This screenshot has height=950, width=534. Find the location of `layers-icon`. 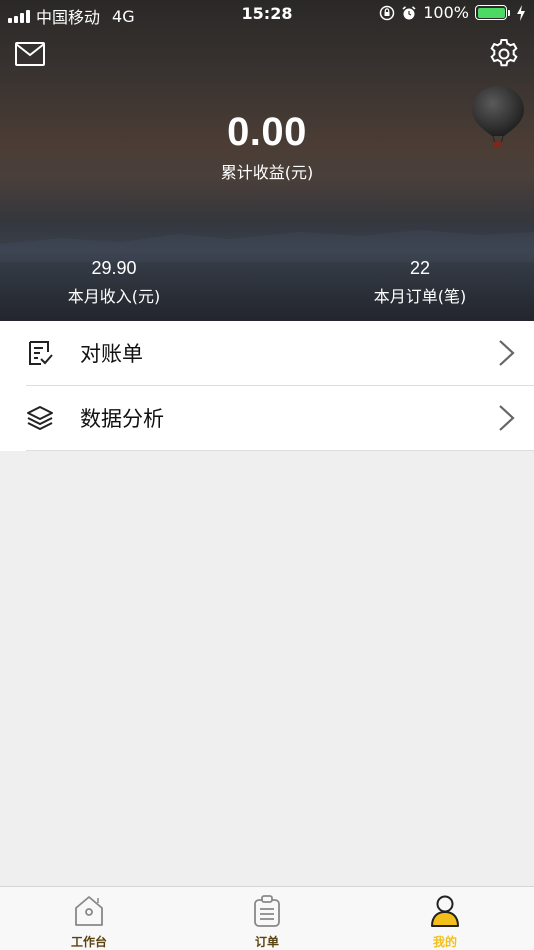

layers-icon is located at coordinates (40, 418).